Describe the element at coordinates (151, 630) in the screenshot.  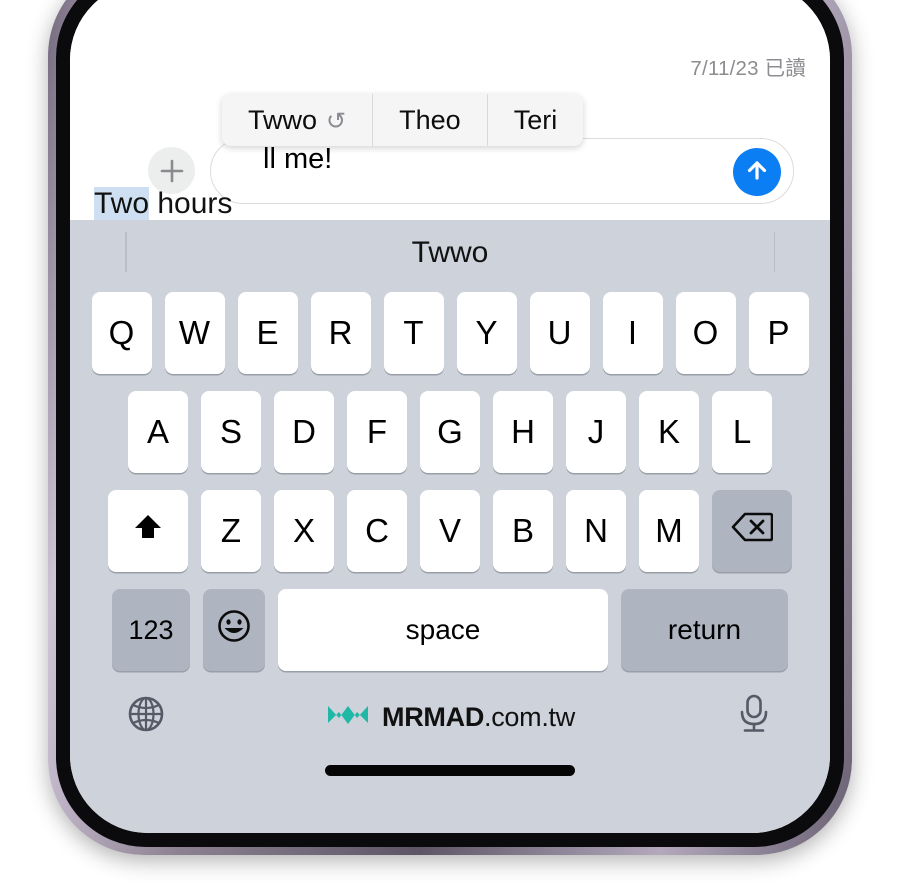
I see `numbers-key: 123` at that location.